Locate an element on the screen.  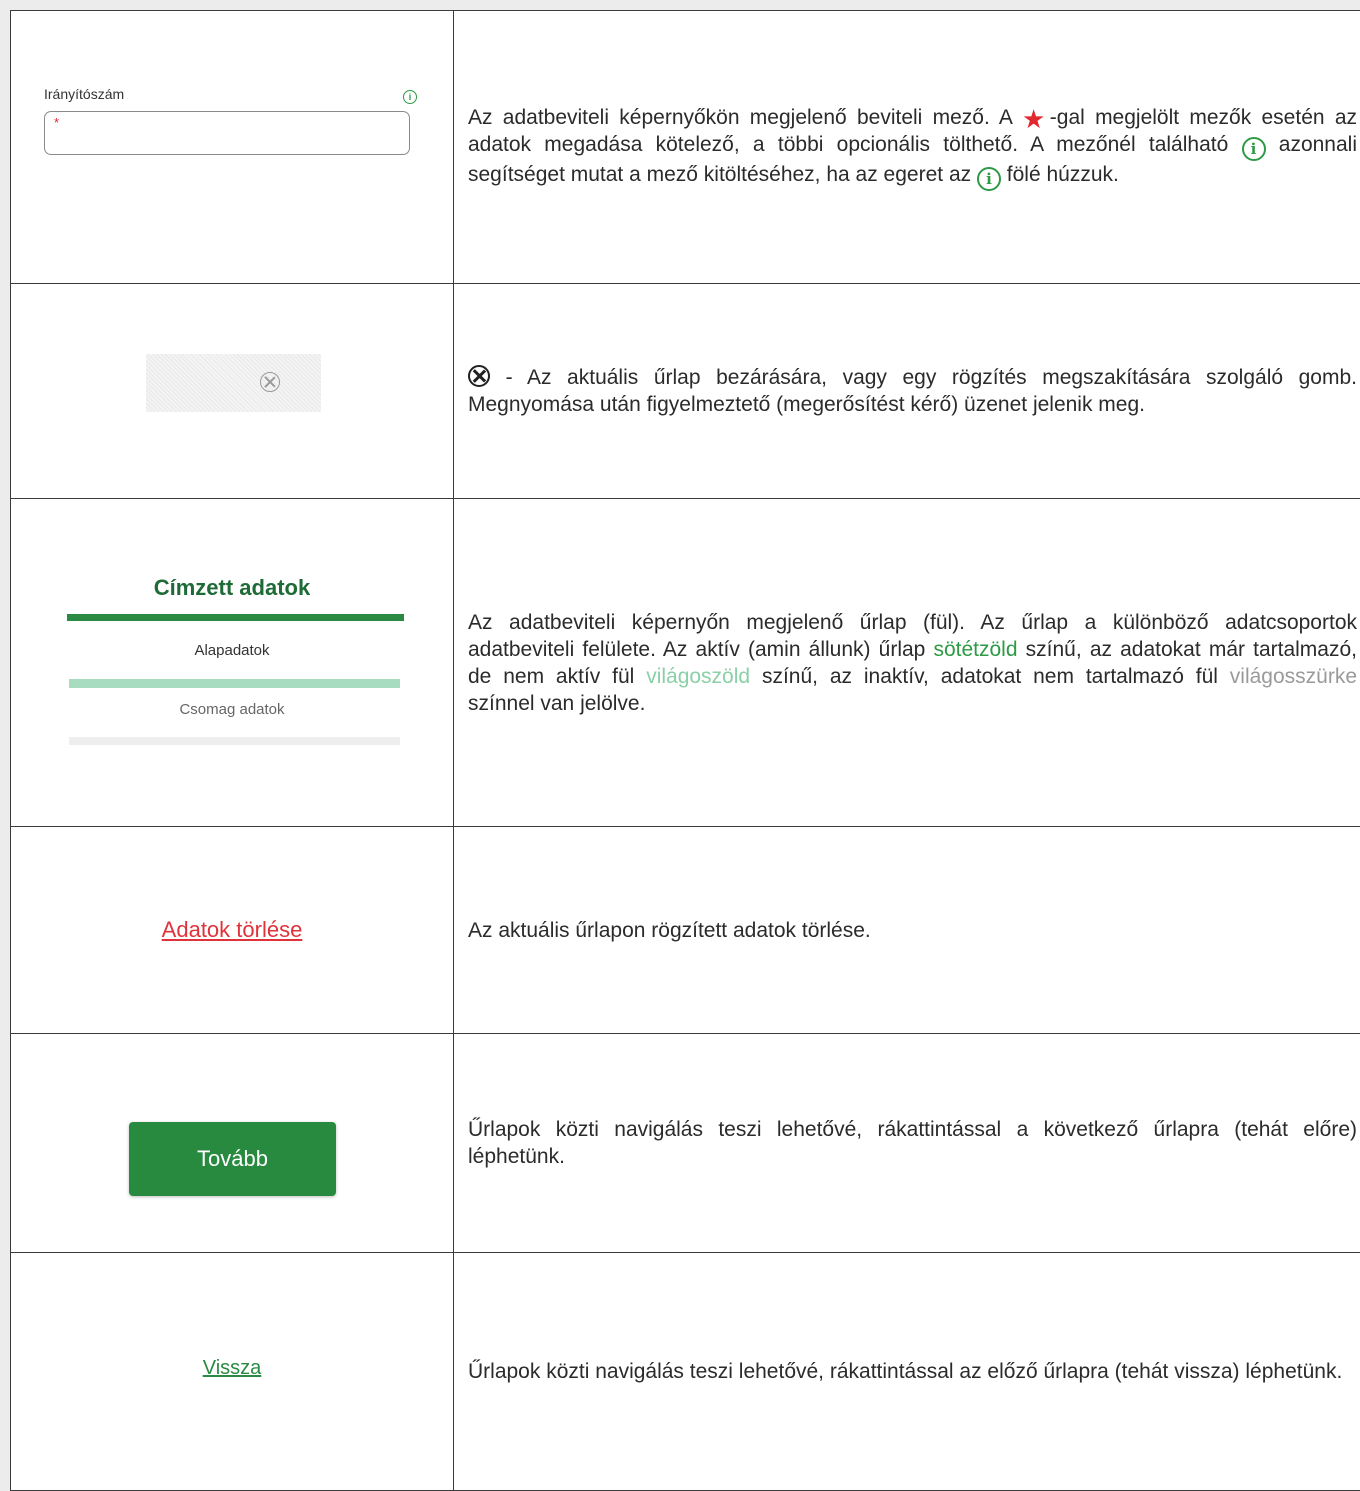
illustration-cell: Adatok törlése is located at coordinates (232, 930).